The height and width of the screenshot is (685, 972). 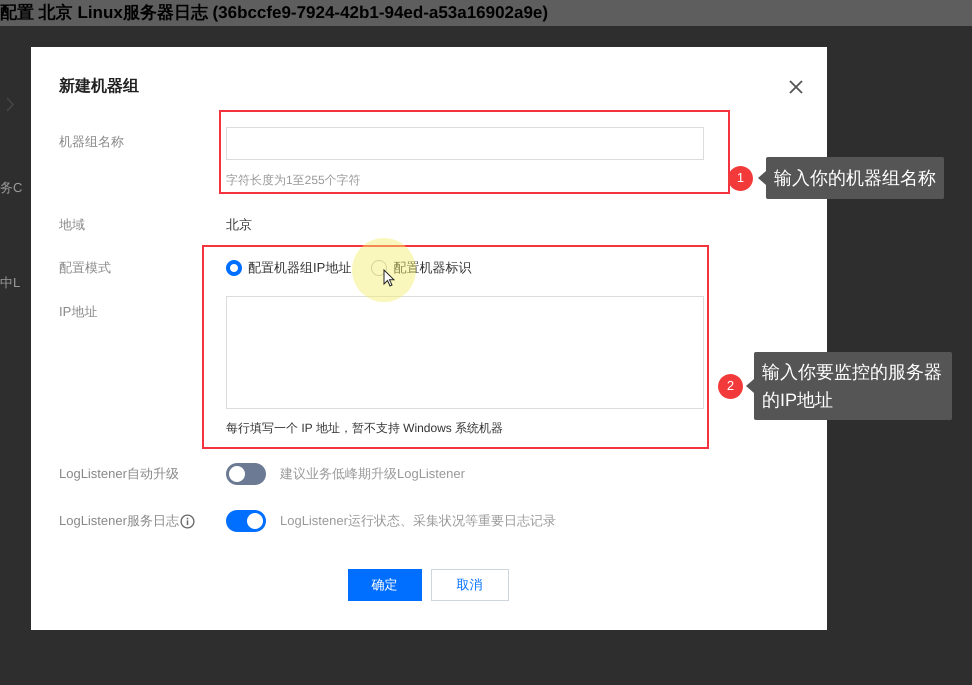 What do you see at coordinates (85, 268) in the screenshot?
I see `field-label: 配置模式` at bounding box center [85, 268].